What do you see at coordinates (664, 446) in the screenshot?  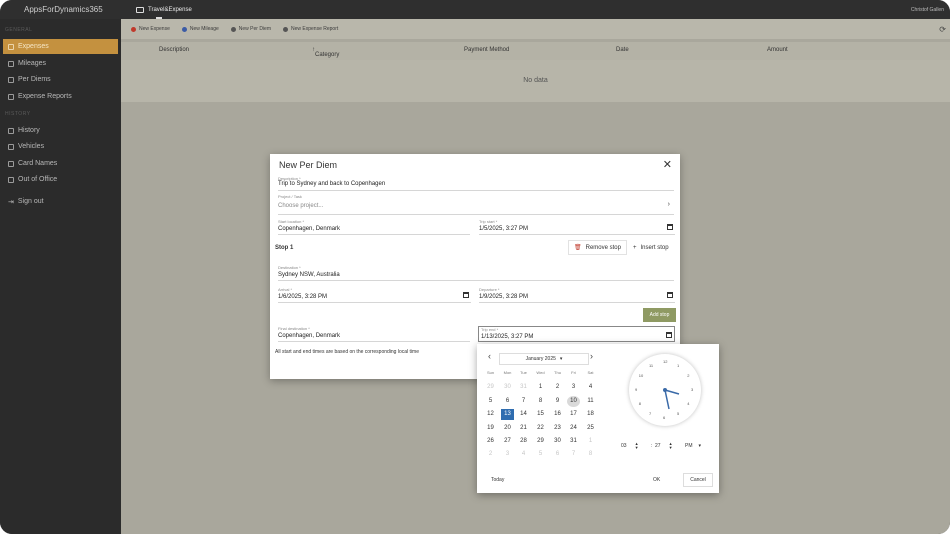 I see `minute-stepper: 27 ▲ ▼` at bounding box center [664, 446].